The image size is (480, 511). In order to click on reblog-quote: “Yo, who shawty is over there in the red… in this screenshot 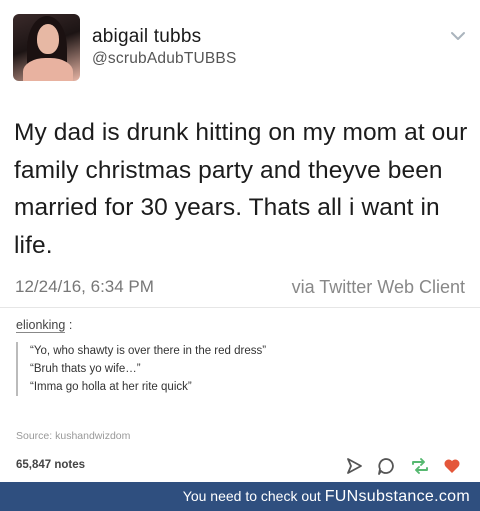, I will do `click(236, 369)`.